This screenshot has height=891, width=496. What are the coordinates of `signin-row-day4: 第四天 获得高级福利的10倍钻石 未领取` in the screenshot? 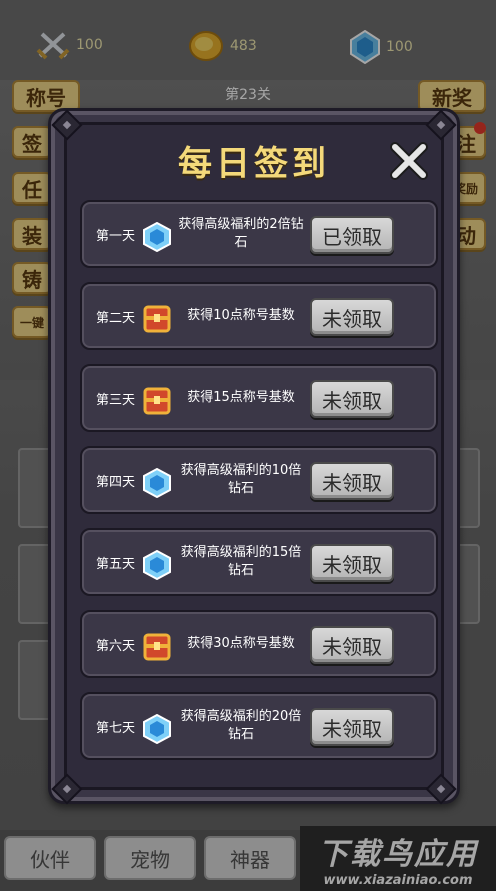 It's located at (259, 480).